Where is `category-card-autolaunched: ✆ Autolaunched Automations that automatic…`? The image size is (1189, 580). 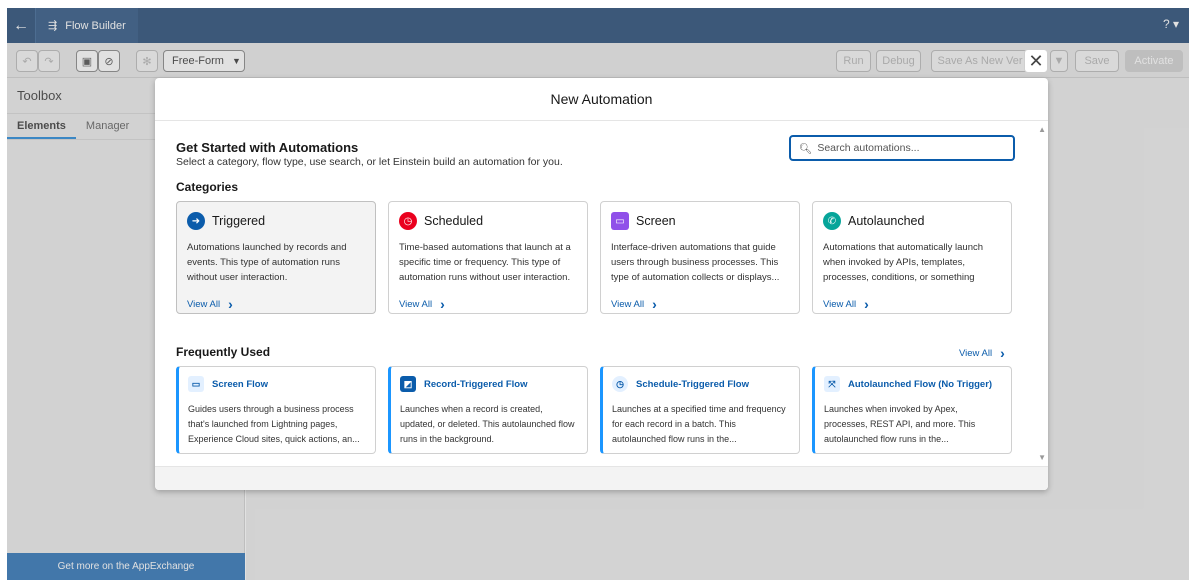 category-card-autolaunched: ✆ Autolaunched Automations that automatic… is located at coordinates (912, 257).